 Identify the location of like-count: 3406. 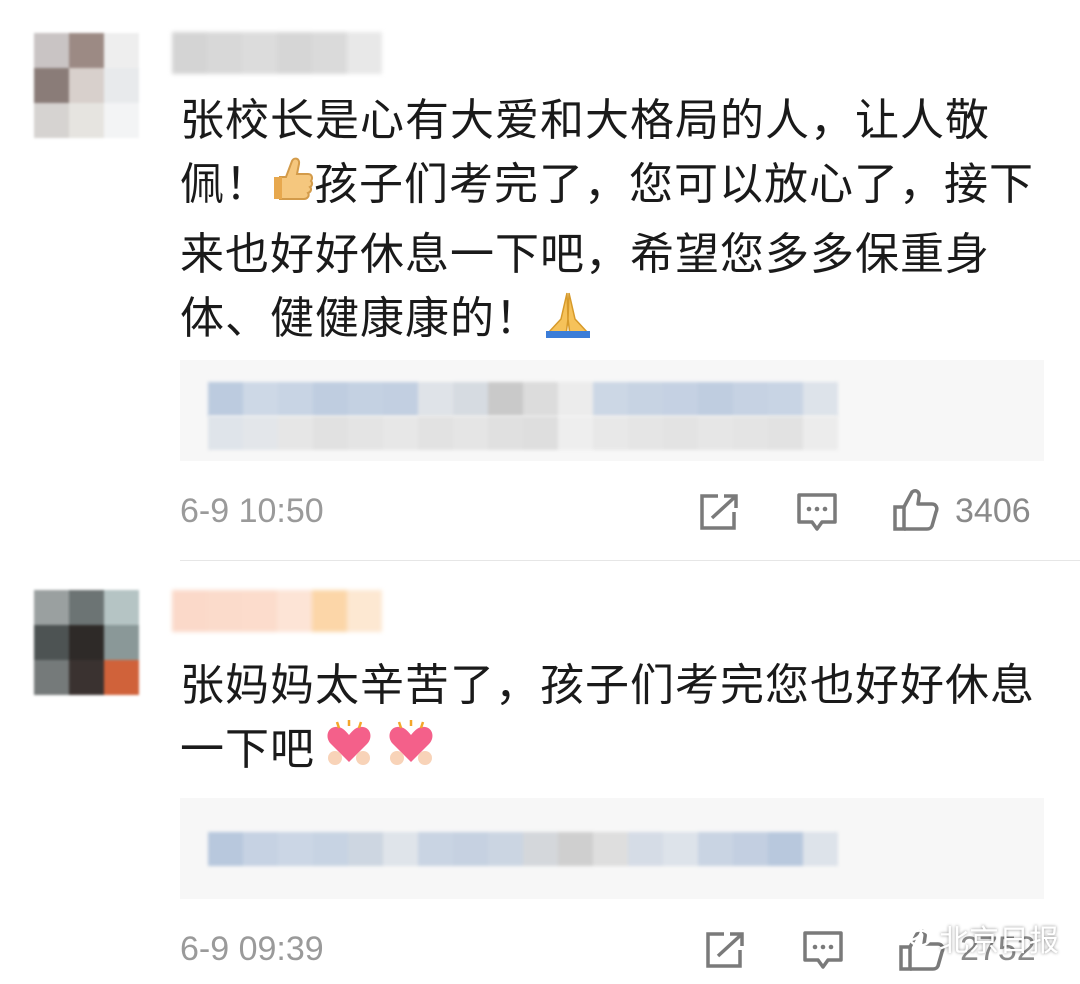
(993, 511).